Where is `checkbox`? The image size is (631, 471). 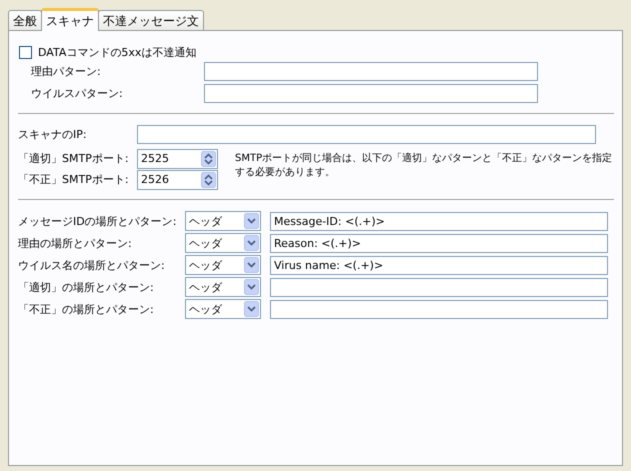 checkbox is located at coordinates (25, 52).